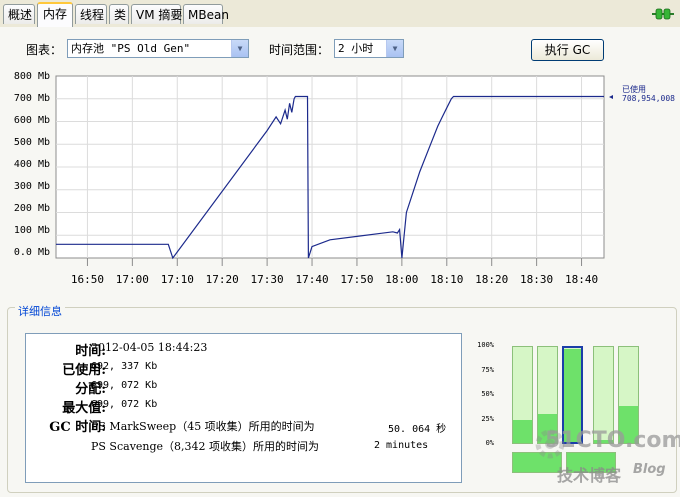 This screenshot has width=680, height=497. I want to click on details-title: 详细信息, so click(40, 311).